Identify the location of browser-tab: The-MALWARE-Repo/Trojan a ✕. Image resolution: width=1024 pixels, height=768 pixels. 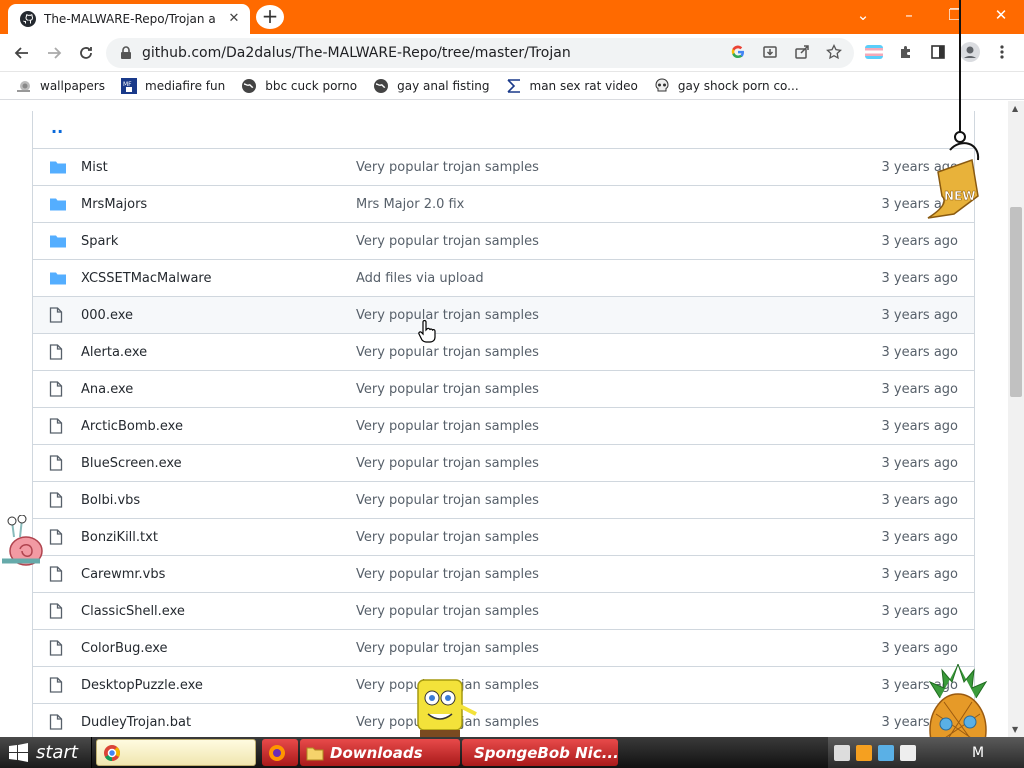
(129, 19).